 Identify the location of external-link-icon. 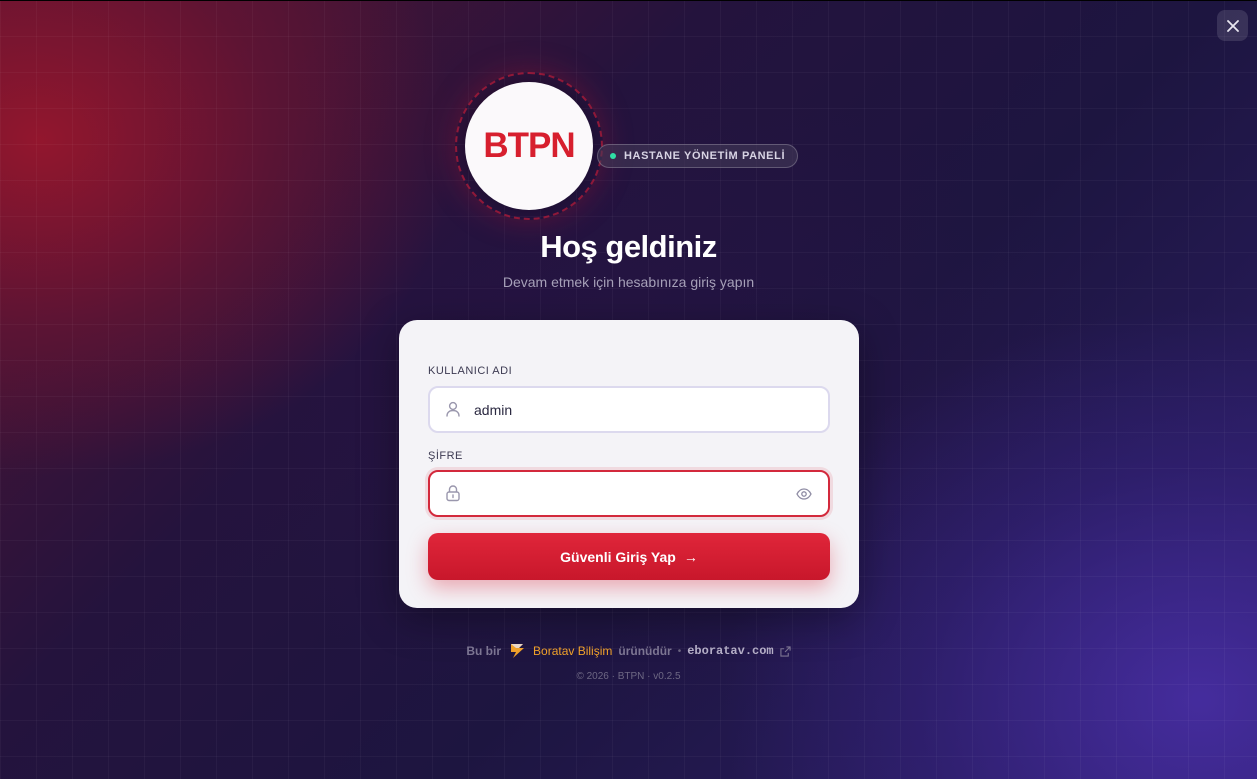
(785, 651).